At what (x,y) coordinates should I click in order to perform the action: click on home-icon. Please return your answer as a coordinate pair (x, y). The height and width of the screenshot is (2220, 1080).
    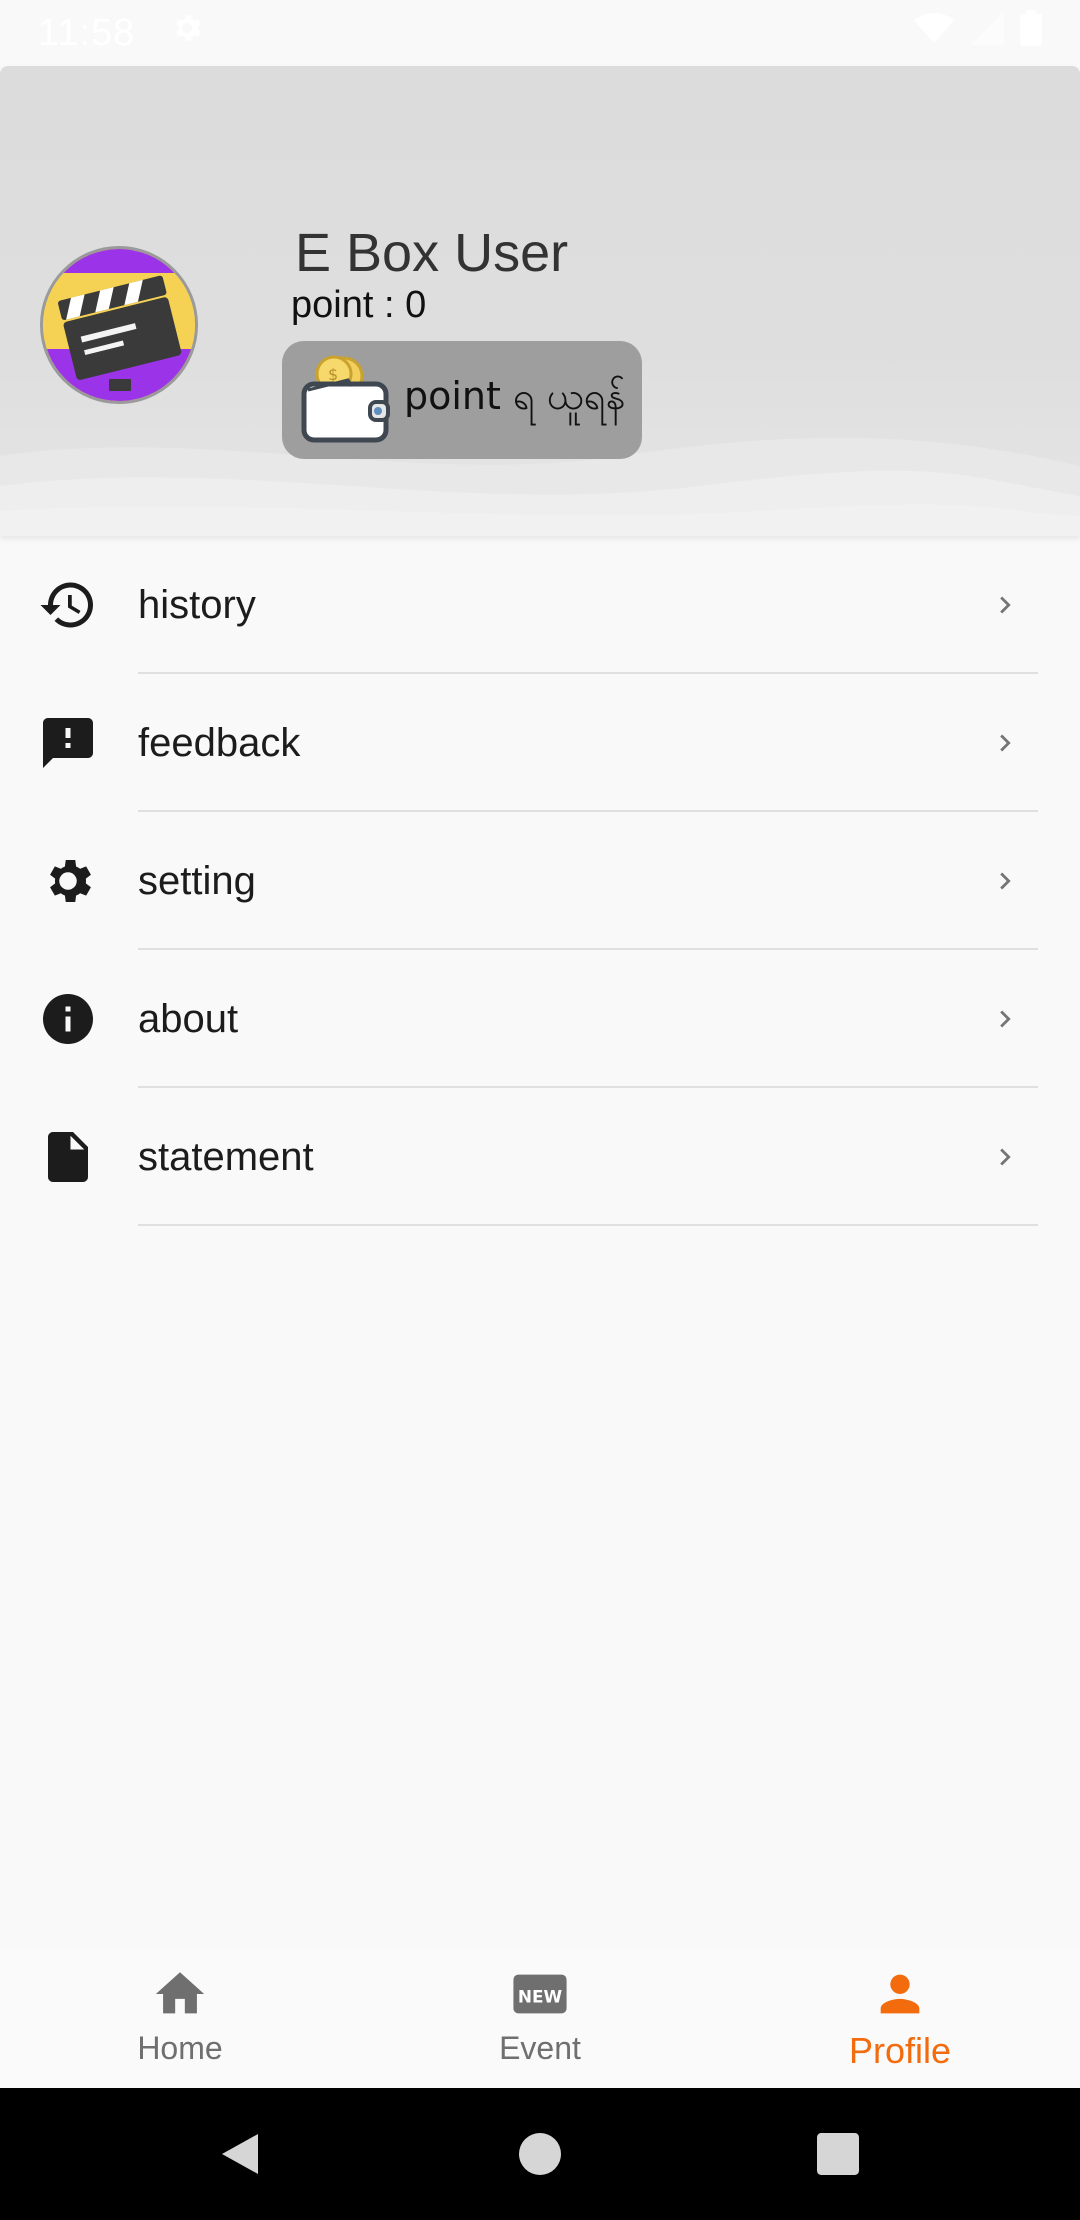
    Looking at the image, I should click on (180, 1994).